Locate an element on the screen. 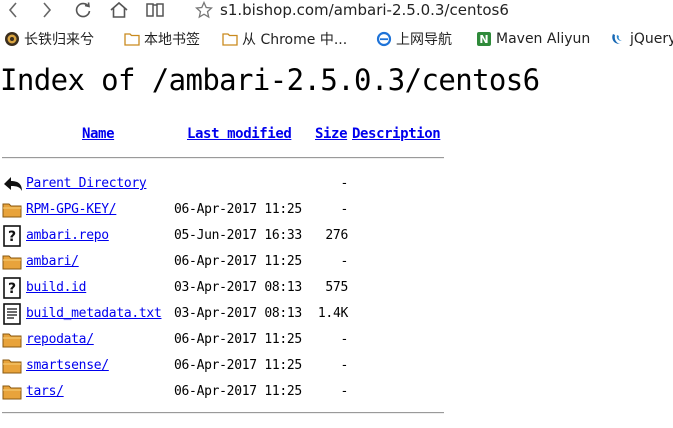  sort-by-description-link: Description is located at coordinates (396, 134).